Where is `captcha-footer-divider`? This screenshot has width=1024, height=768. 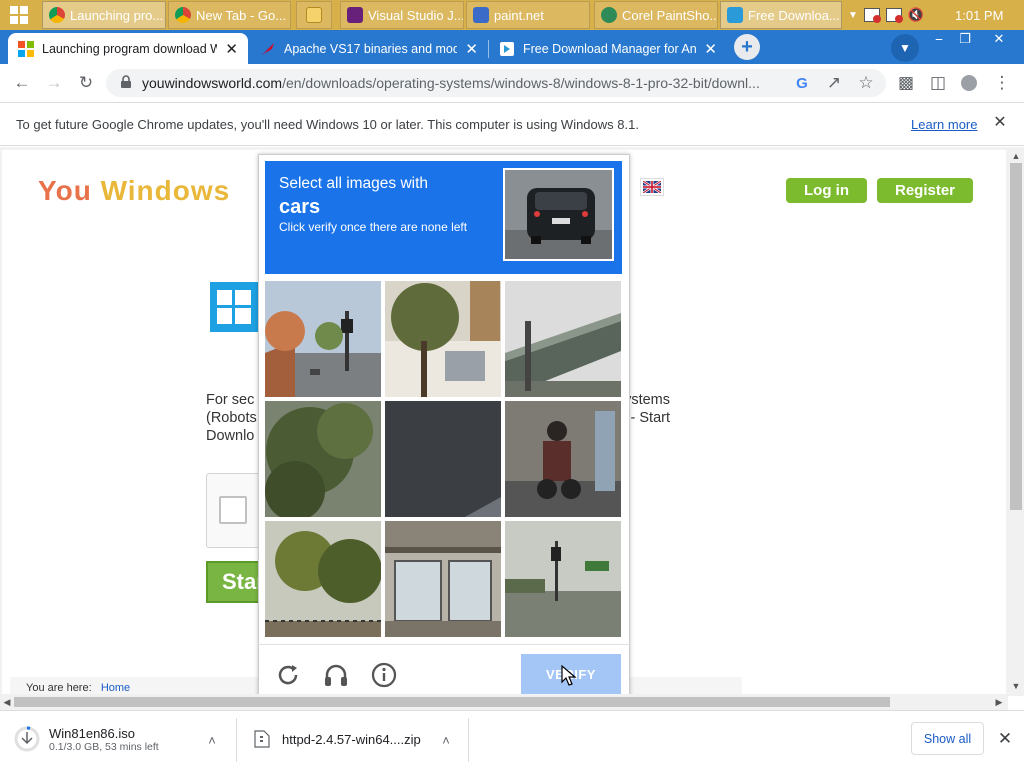 captcha-footer-divider is located at coordinates (444, 644).